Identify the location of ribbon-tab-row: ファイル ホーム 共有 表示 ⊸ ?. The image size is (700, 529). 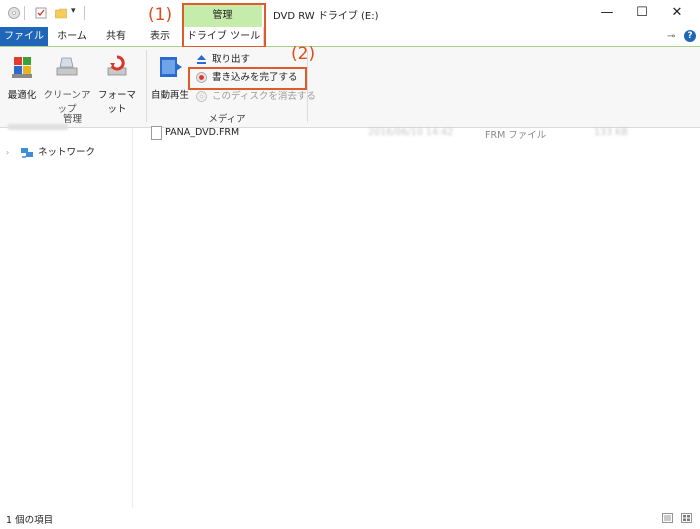
(350, 36).